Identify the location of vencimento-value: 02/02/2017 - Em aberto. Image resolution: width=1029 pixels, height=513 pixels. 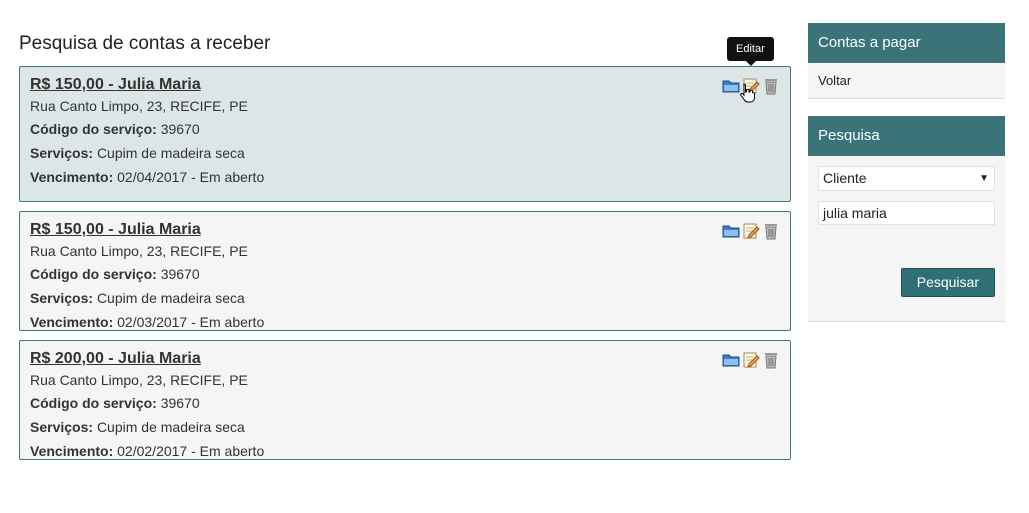
(191, 451).